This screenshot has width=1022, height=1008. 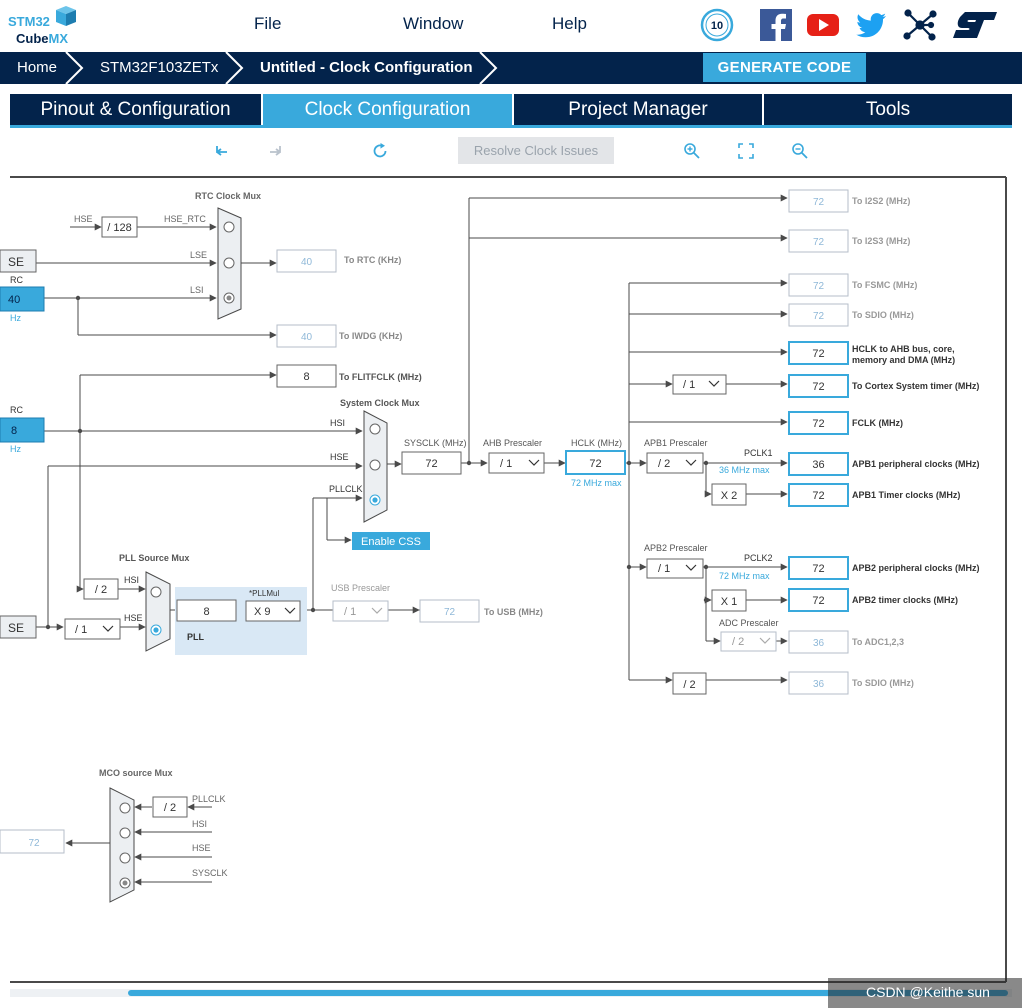 I want to click on hse-rtc-divider: / 128, so click(x=119, y=228).